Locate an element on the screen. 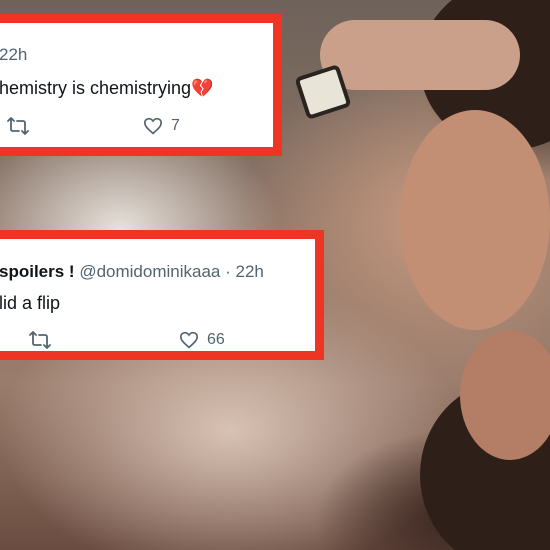  face-region-lower is located at coordinates (505, 395).